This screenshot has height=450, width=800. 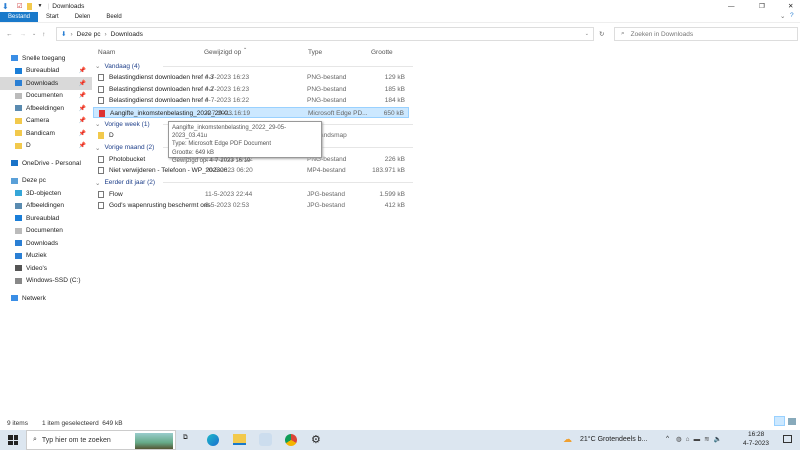 I want to click on column-gewijzigd-op: Gewijzigd op, so click(x=222, y=52).